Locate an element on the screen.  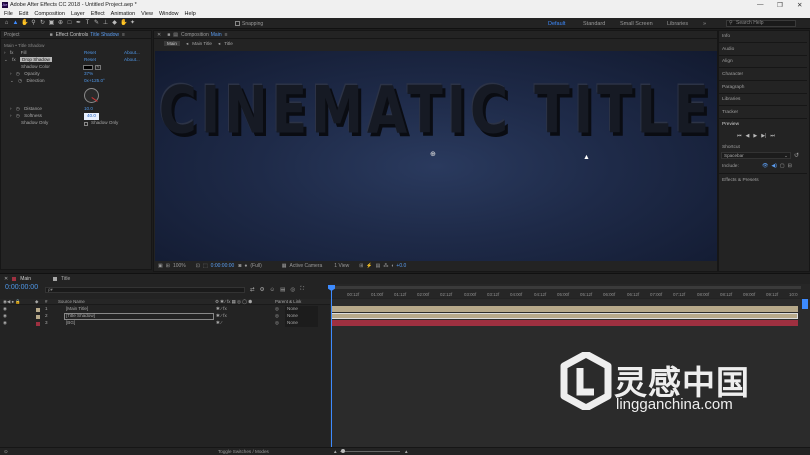
views-select: 1 View is located at coordinates (341, 266).